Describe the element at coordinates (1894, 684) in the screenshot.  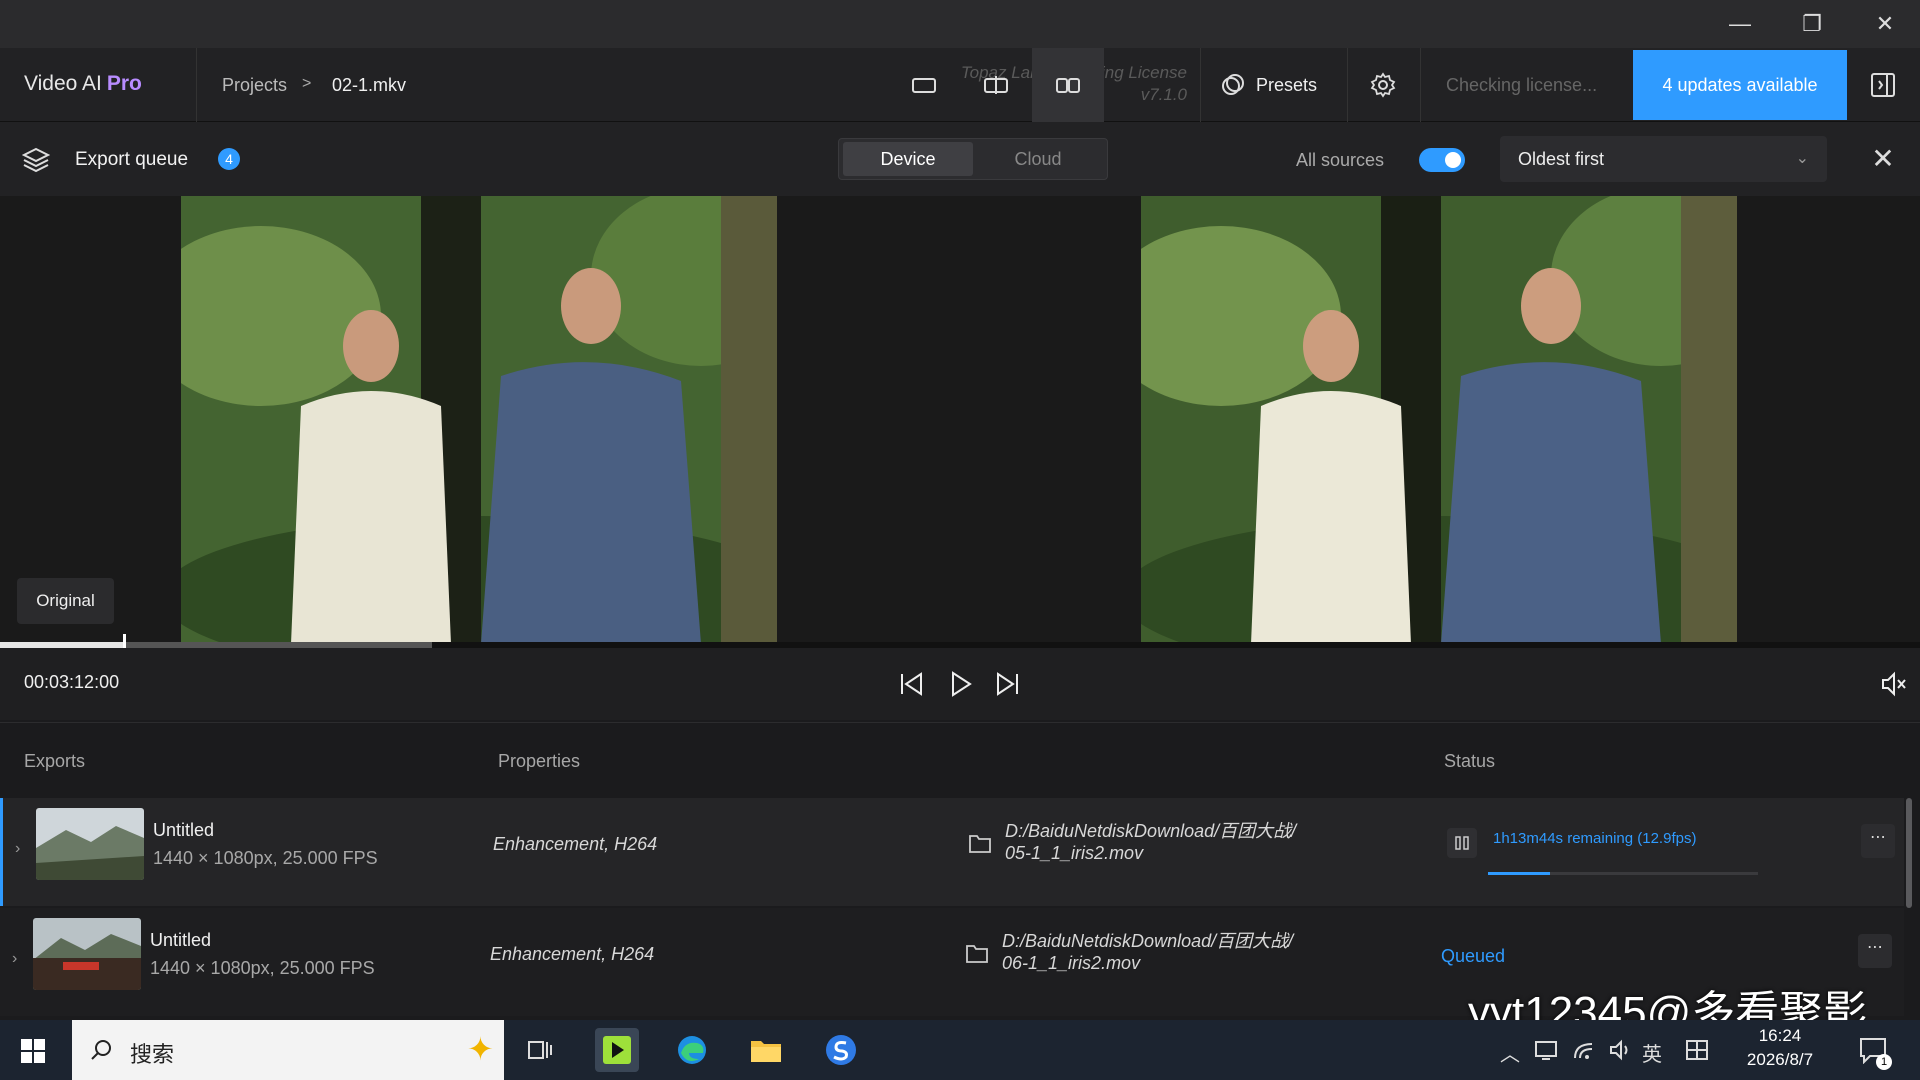
I see `mute-icon` at that location.